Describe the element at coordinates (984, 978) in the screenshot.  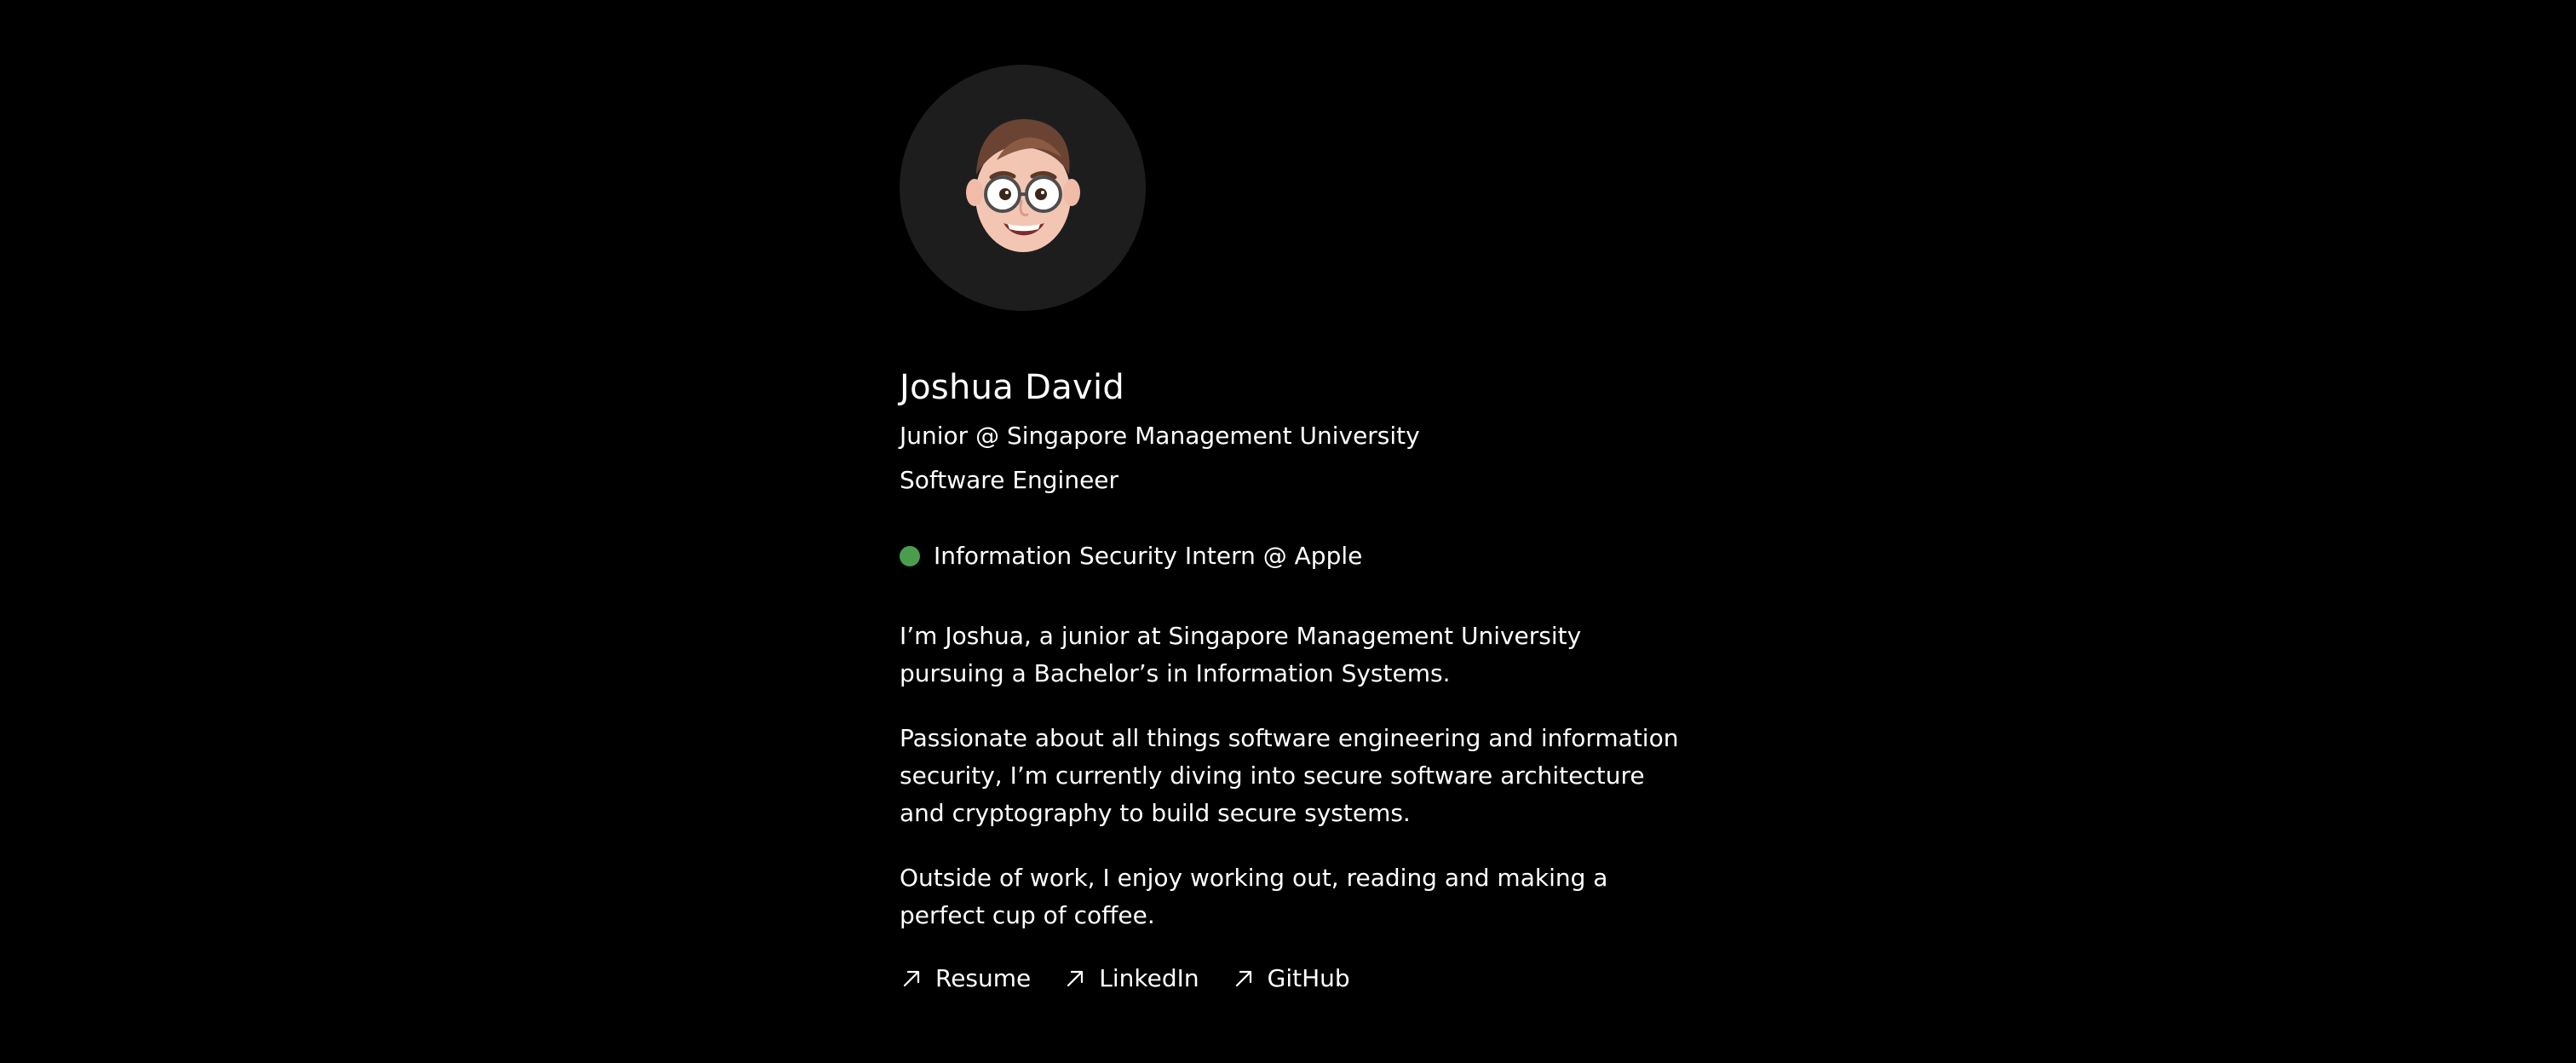
I see `resume-link-label: Resume` at that location.